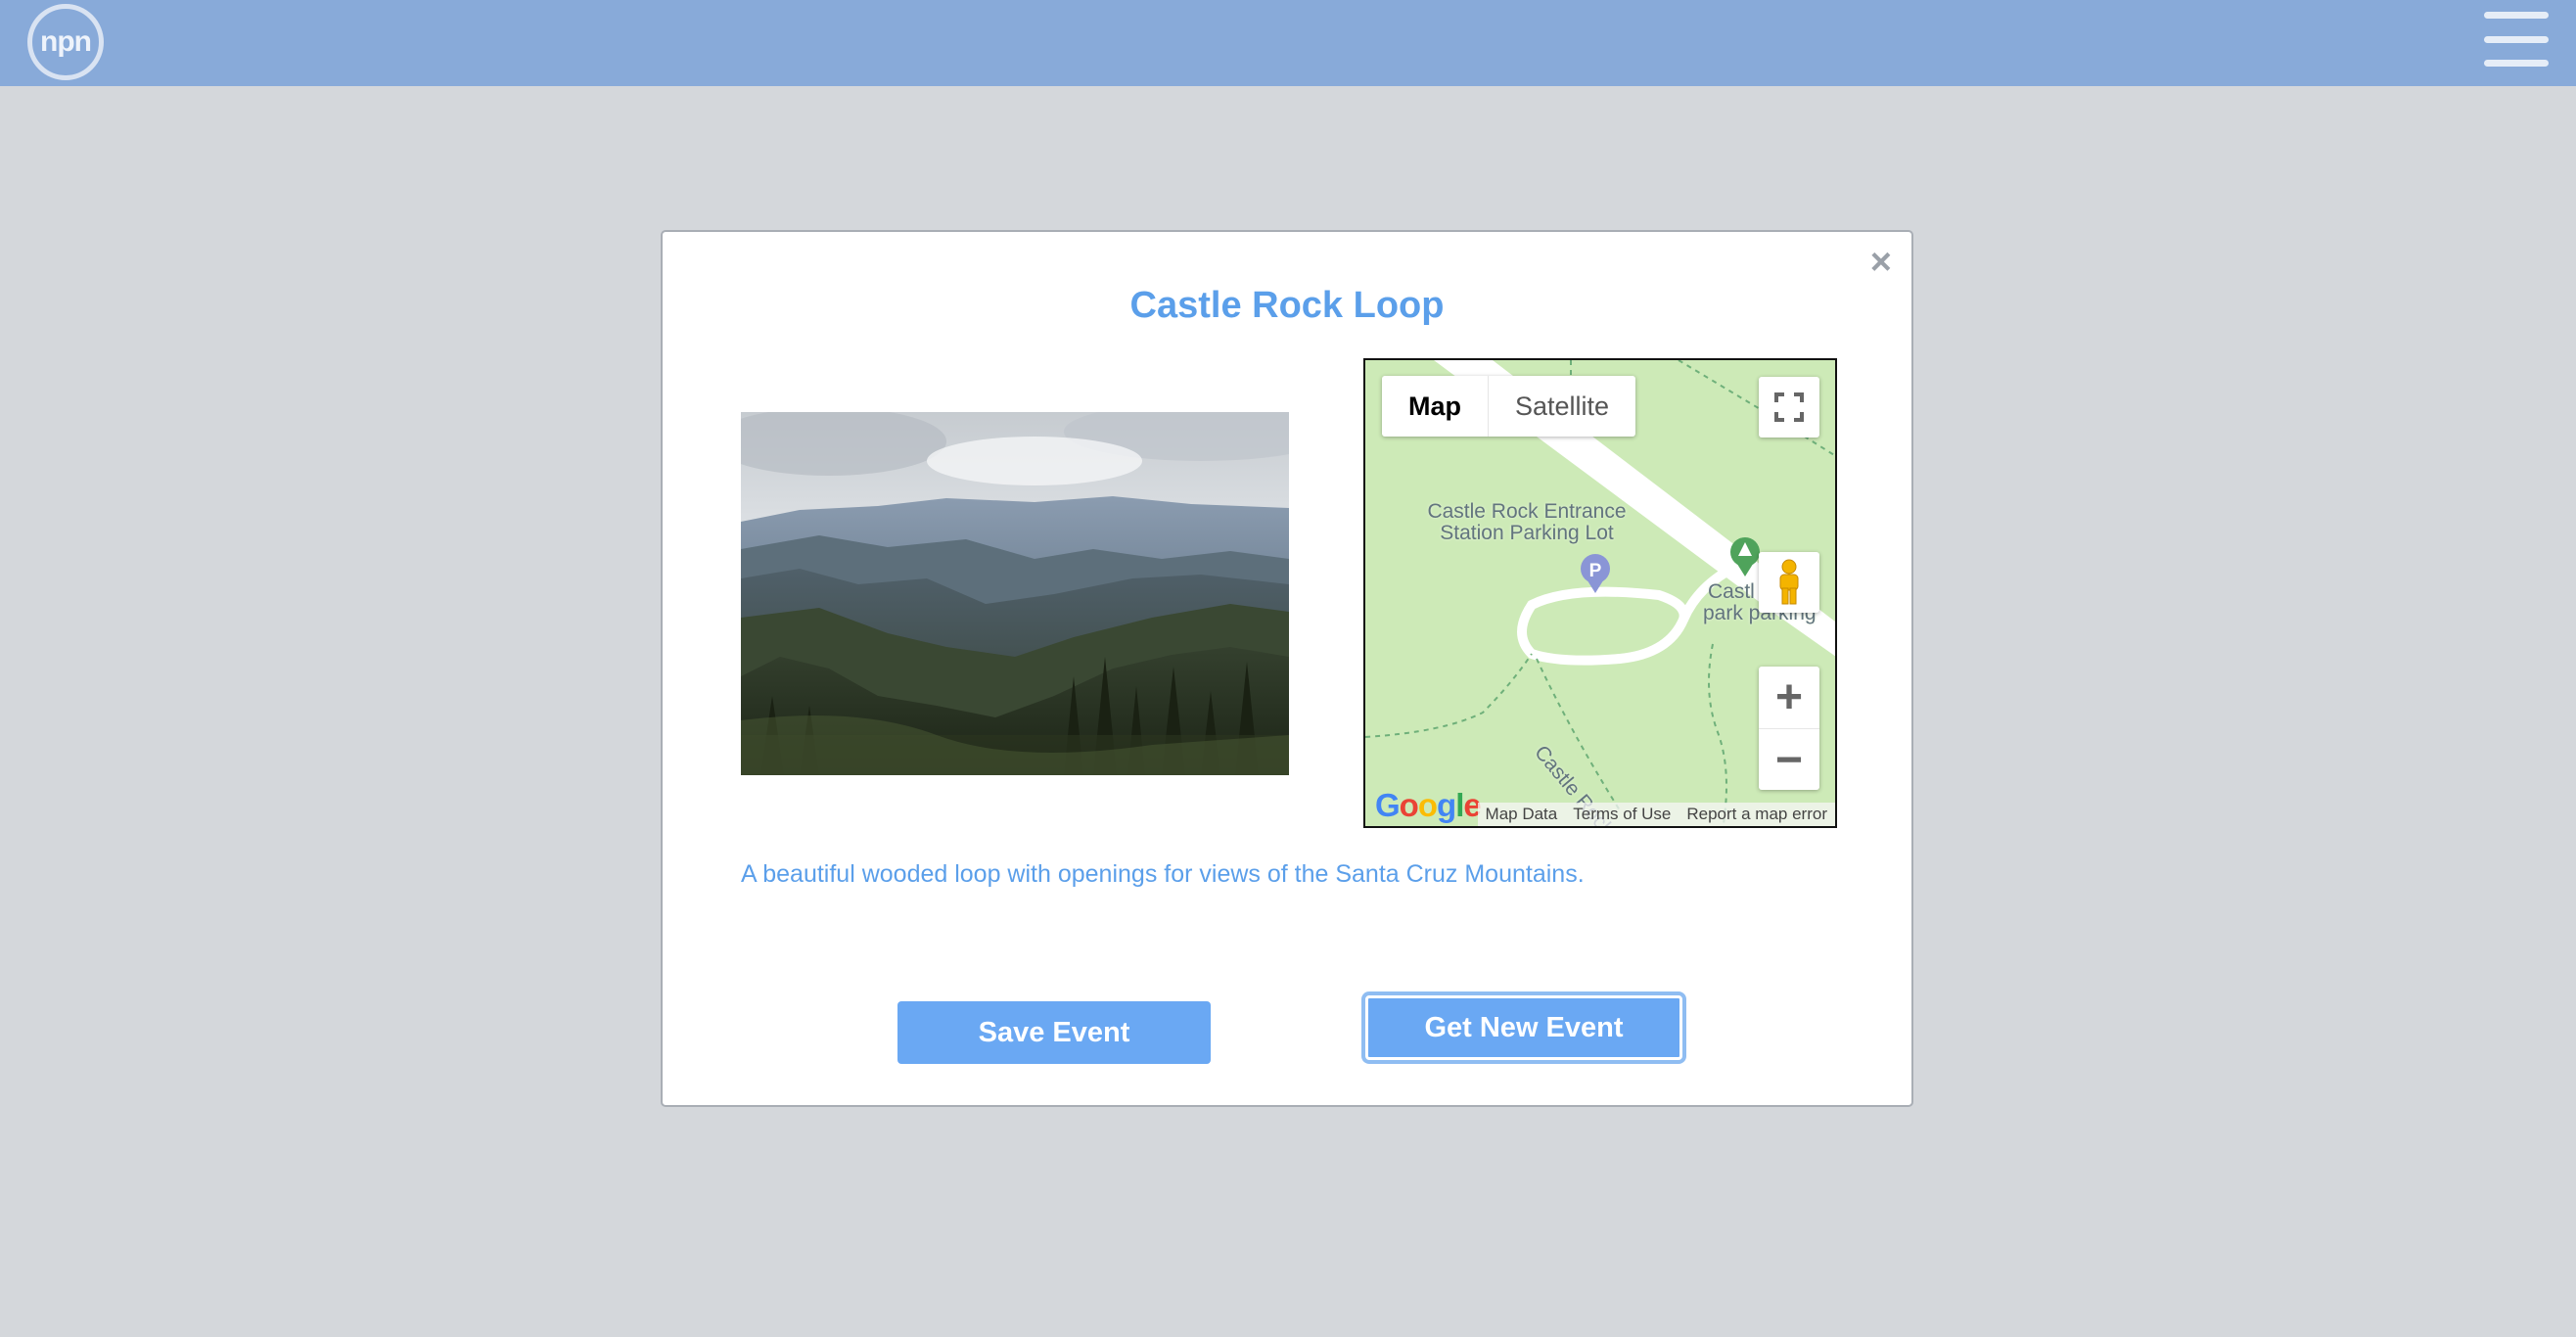  What do you see at coordinates (1435, 406) in the screenshot?
I see `map-type-map-button: Map` at bounding box center [1435, 406].